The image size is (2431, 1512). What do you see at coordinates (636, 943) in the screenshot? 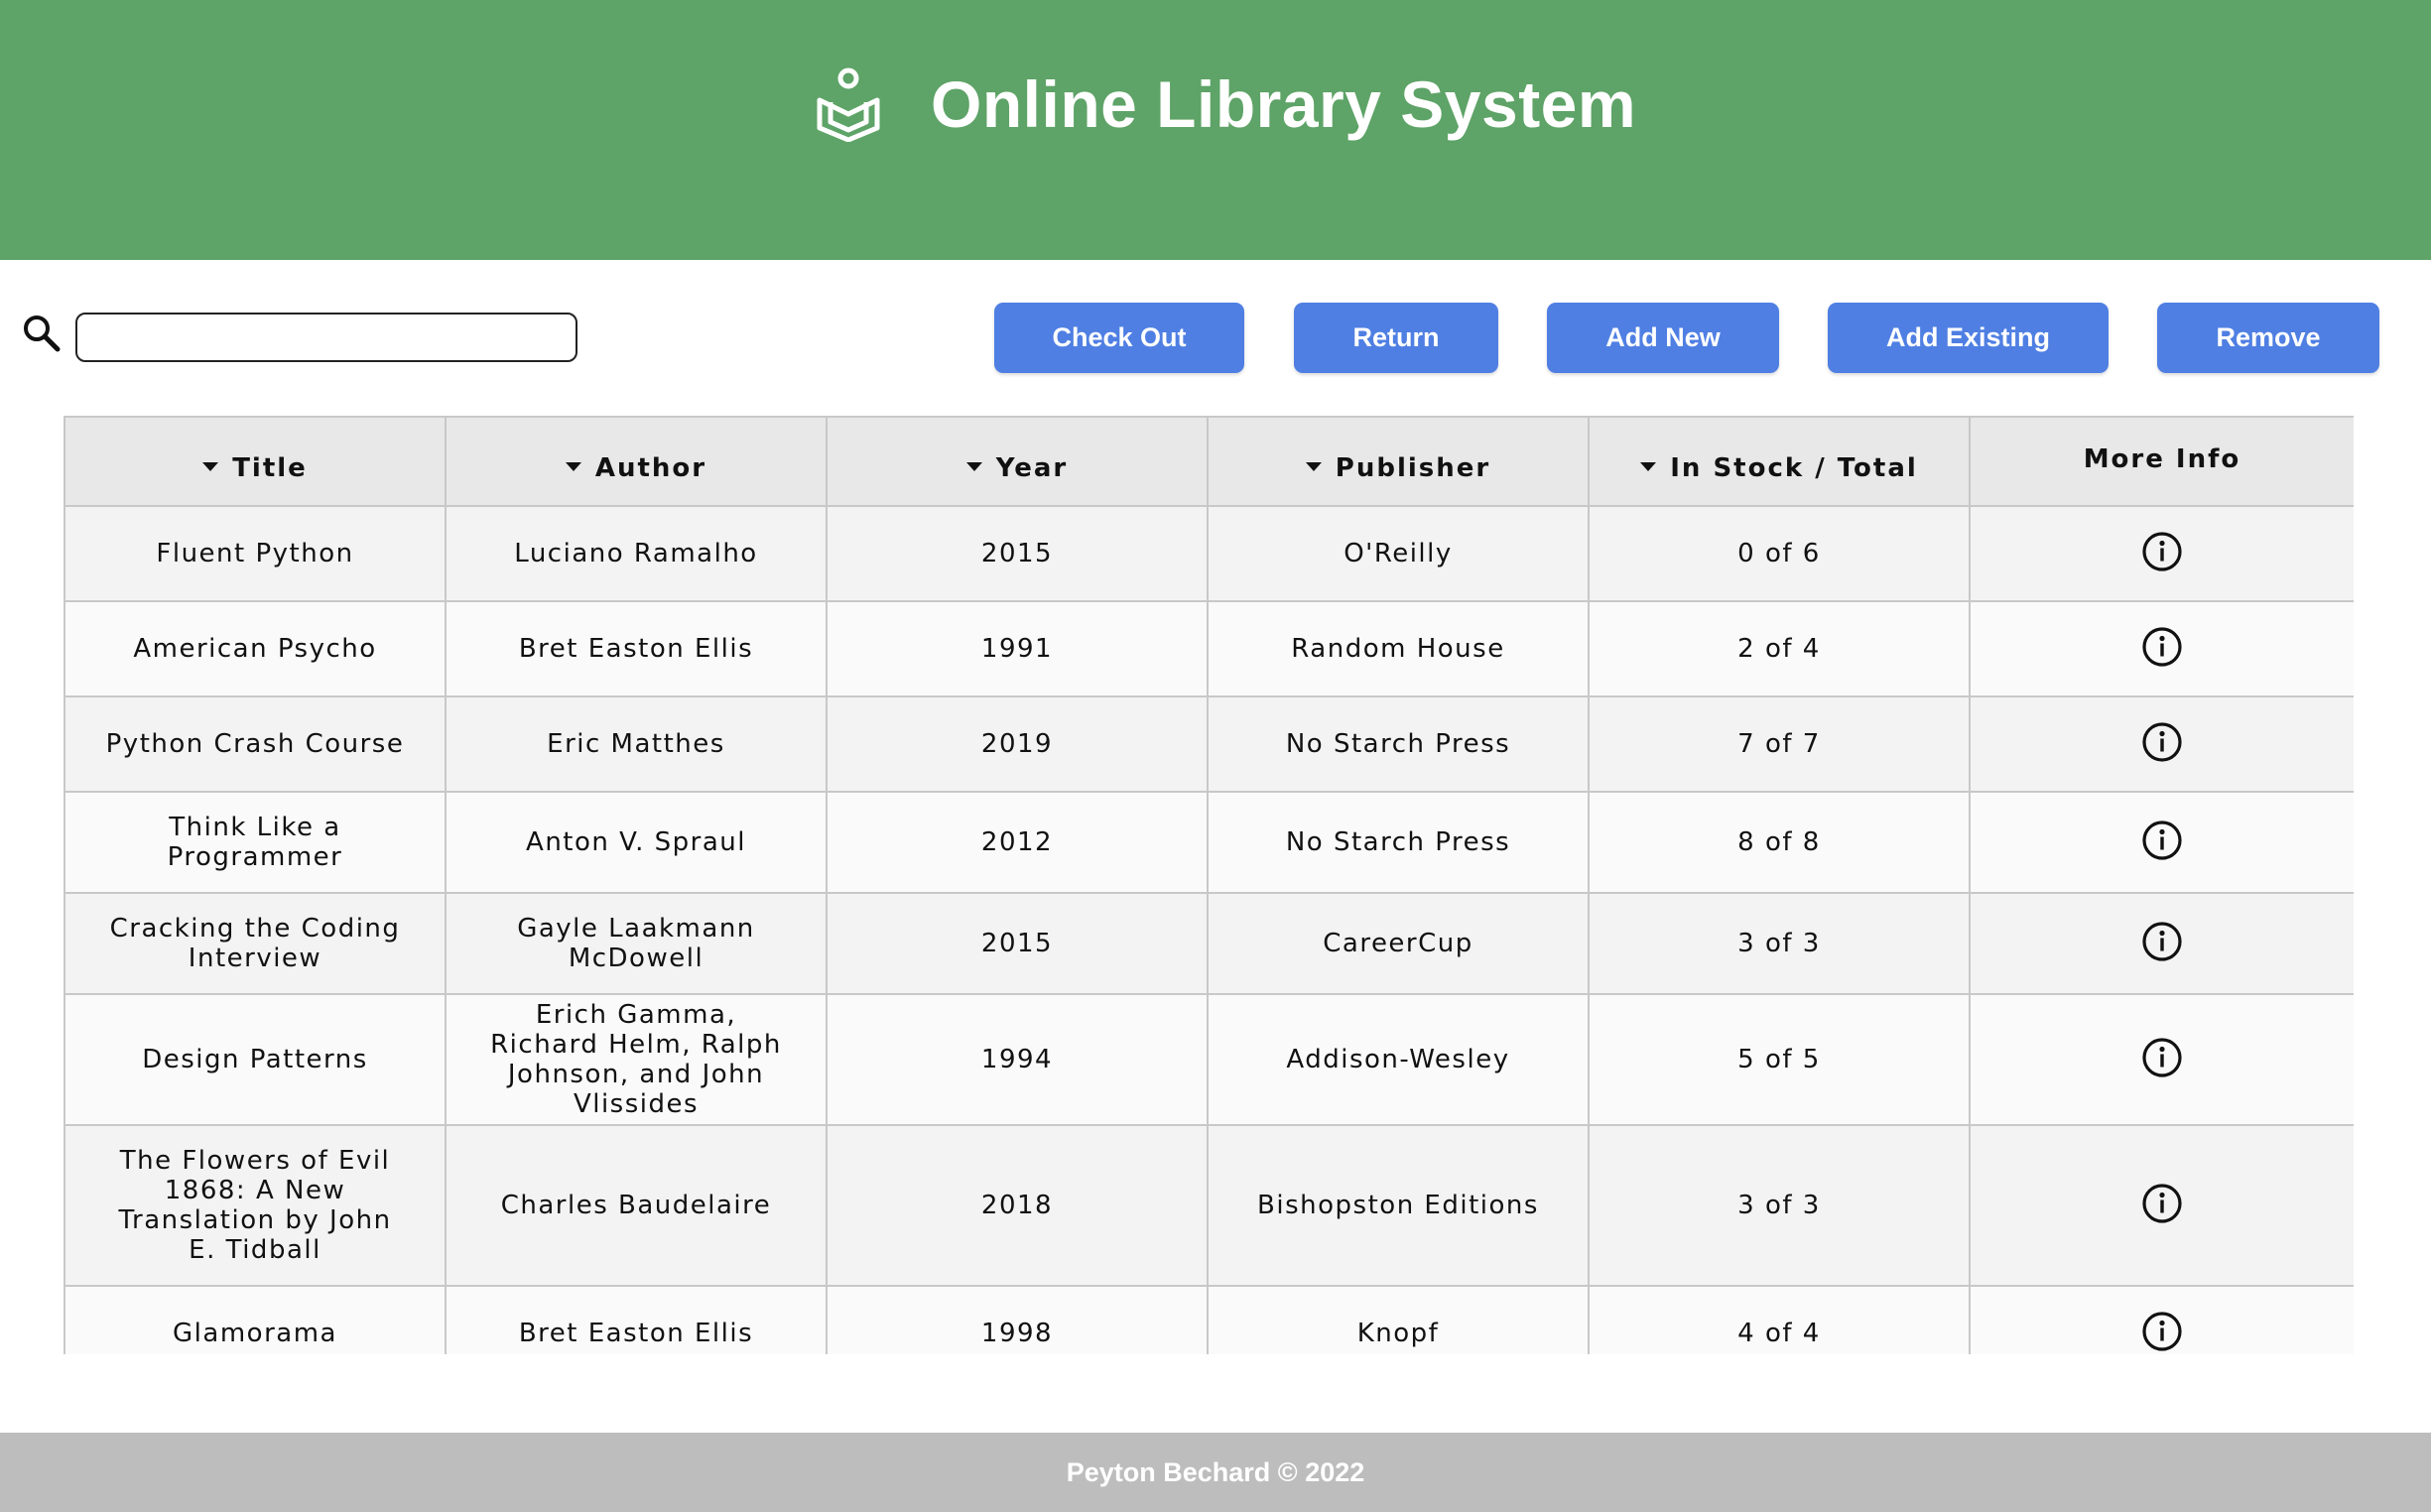
I see `cell-author: Gayle Laakmann McDowell` at bounding box center [636, 943].